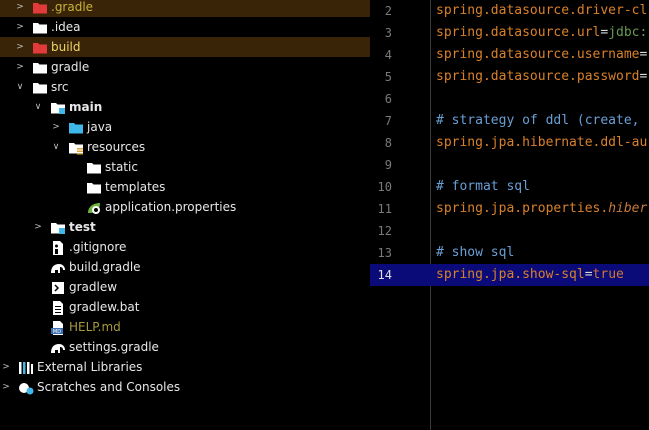  What do you see at coordinates (530, 275) in the screenshot?
I see `code-text: spring.jpa.show-sql=true` at bounding box center [530, 275].